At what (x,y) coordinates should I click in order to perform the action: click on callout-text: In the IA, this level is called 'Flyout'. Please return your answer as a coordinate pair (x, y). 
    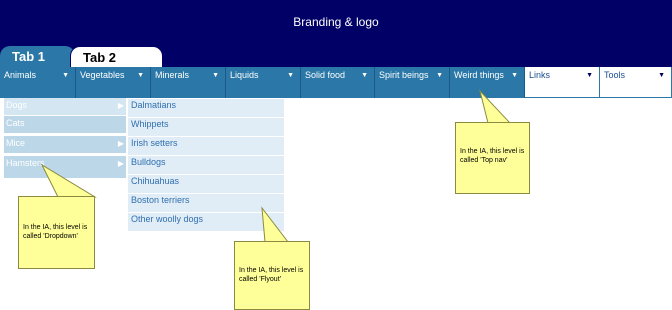
    Looking at the image, I should click on (271, 275).